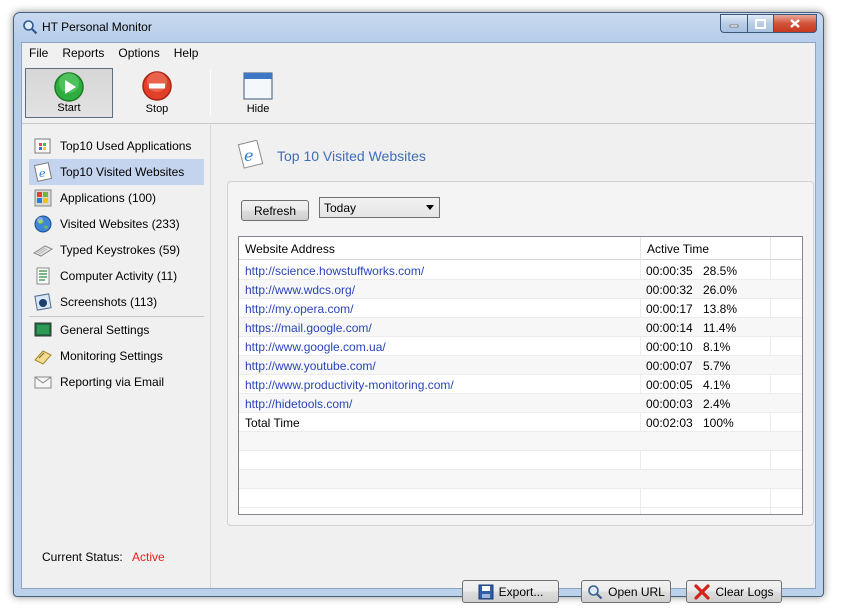 Image resolution: width=842 pixels, height=613 pixels. What do you see at coordinates (148, 557) in the screenshot?
I see `status-value: Active` at bounding box center [148, 557].